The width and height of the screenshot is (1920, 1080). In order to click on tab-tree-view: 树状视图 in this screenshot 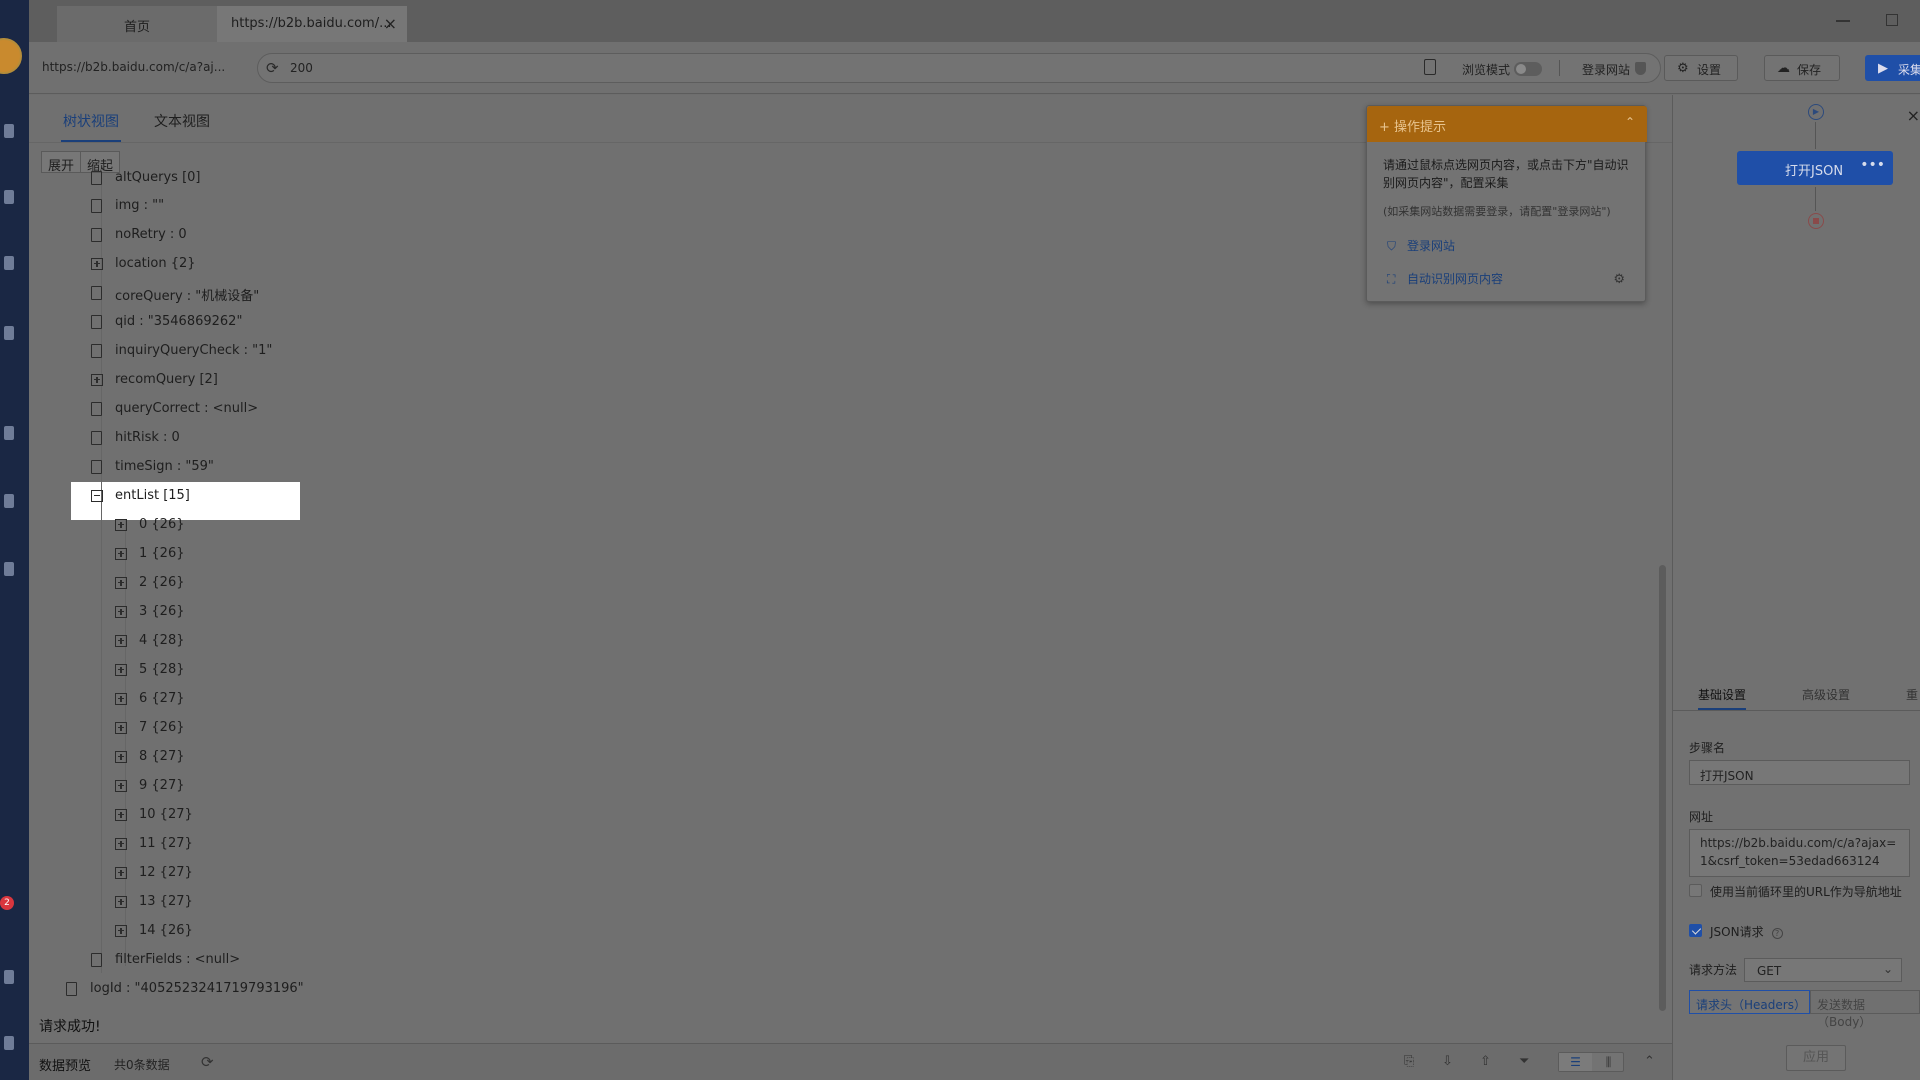, I will do `click(91, 126)`.